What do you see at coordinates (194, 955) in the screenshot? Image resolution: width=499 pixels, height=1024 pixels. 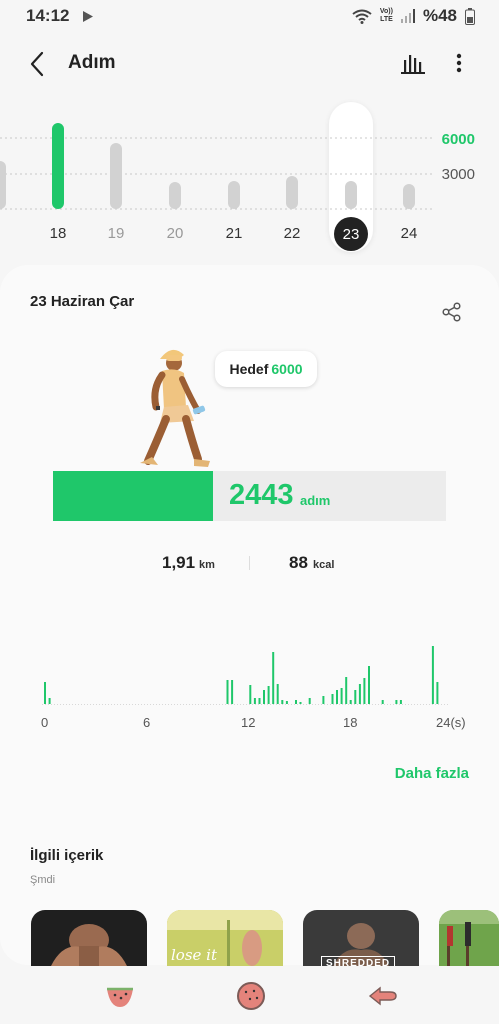 I see `lose-it-text: lose it` at bounding box center [194, 955].